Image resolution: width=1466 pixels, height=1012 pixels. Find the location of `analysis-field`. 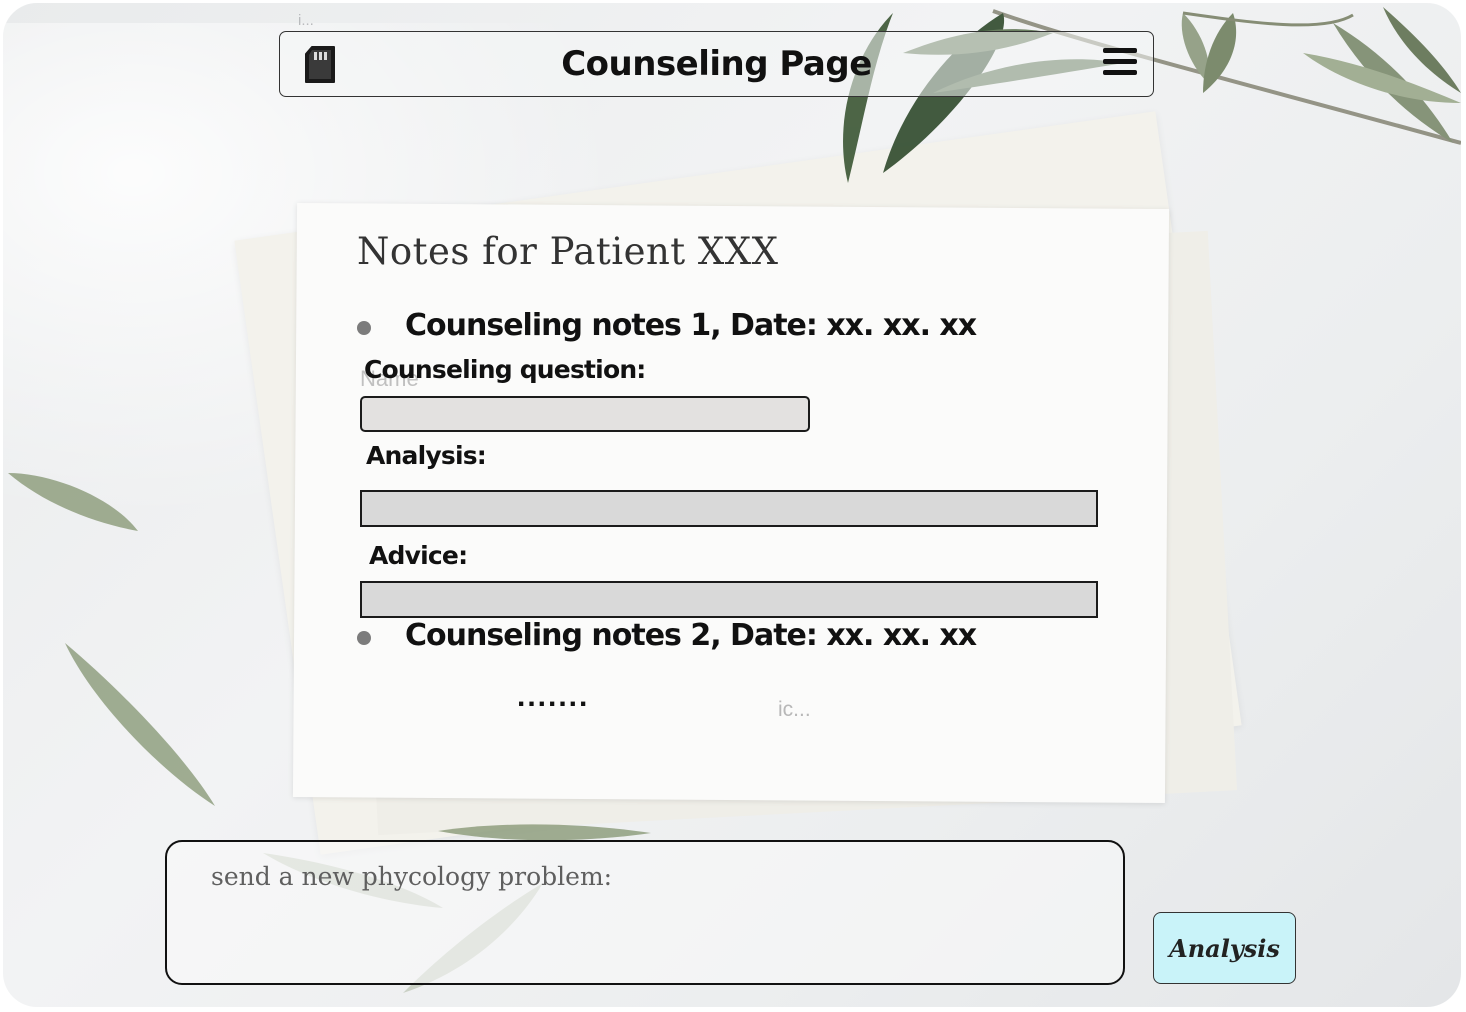

analysis-field is located at coordinates (729, 508).